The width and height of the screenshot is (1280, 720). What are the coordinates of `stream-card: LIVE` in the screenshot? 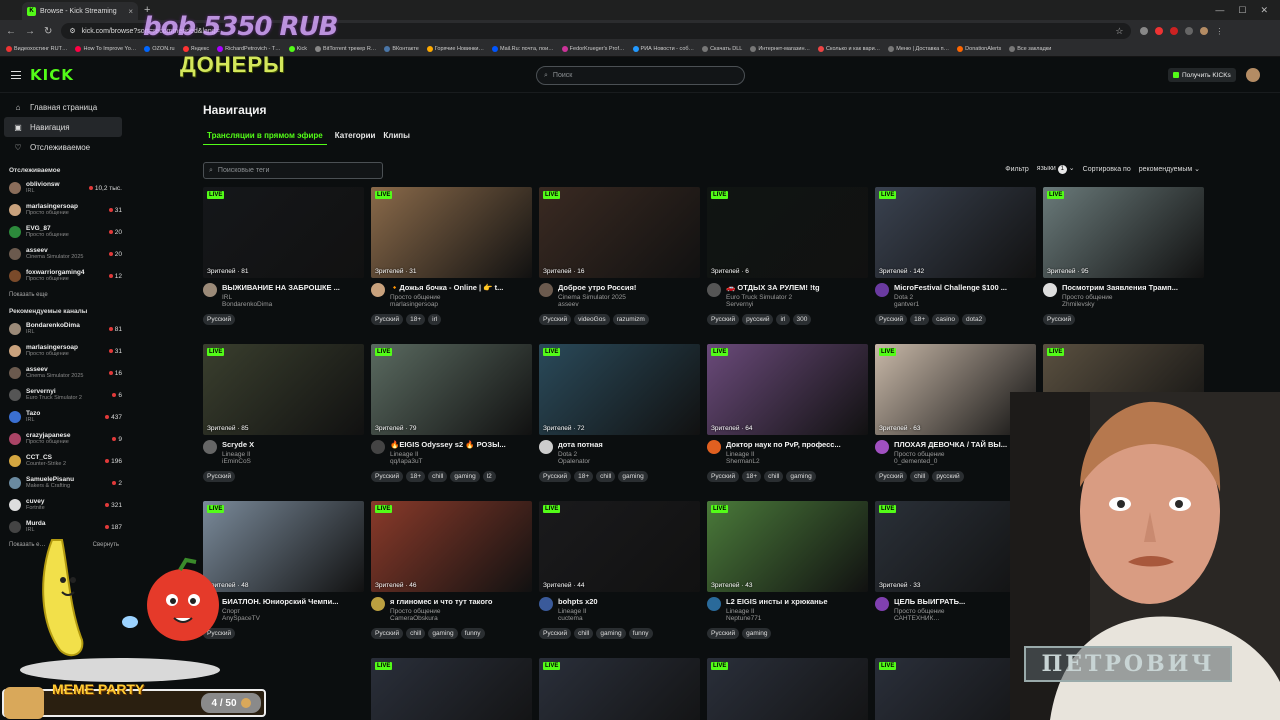 It's located at (619, 689).